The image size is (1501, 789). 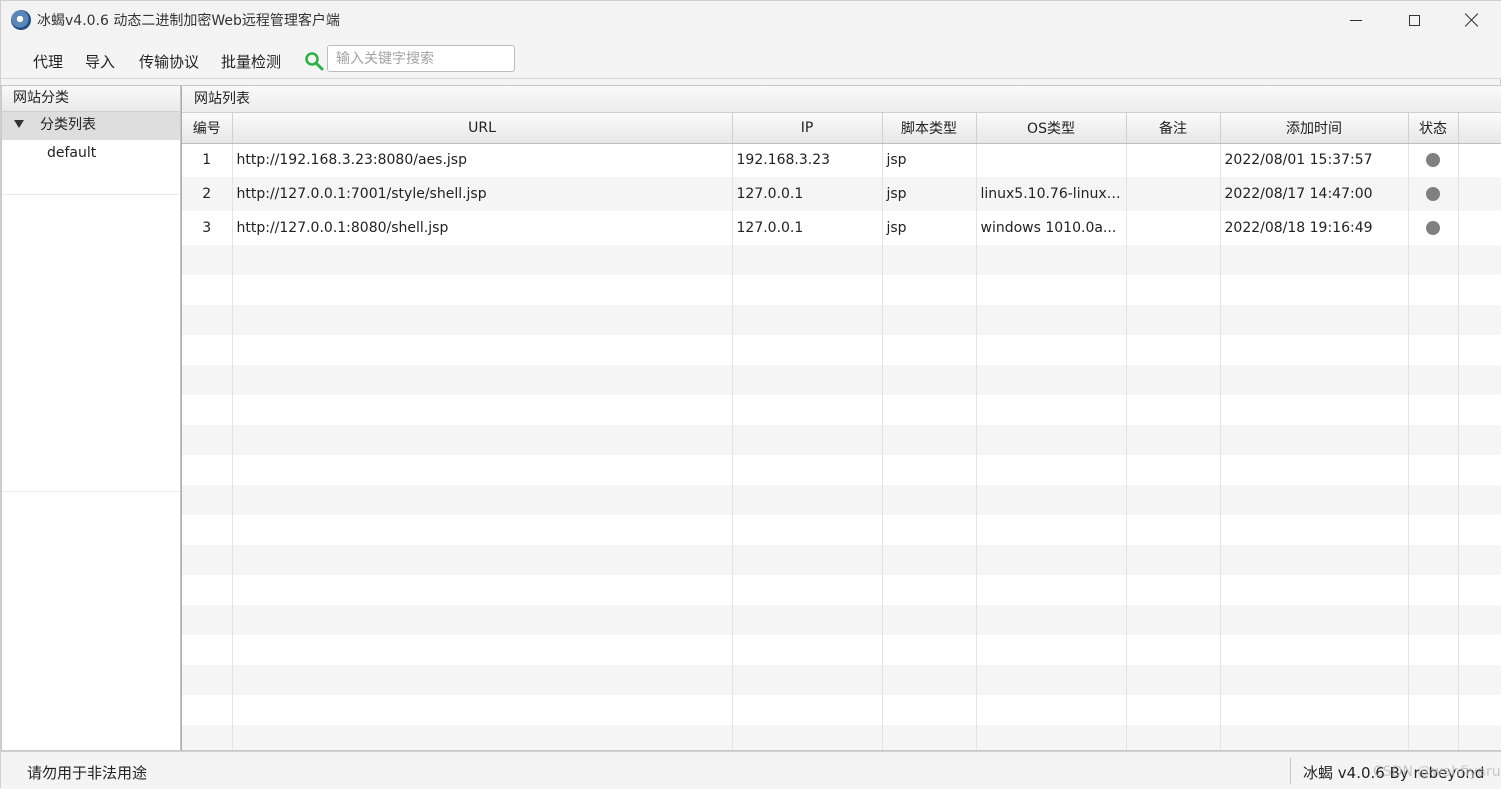 I want to click on column-header-note: 备注, so click(x=1173, y=128).